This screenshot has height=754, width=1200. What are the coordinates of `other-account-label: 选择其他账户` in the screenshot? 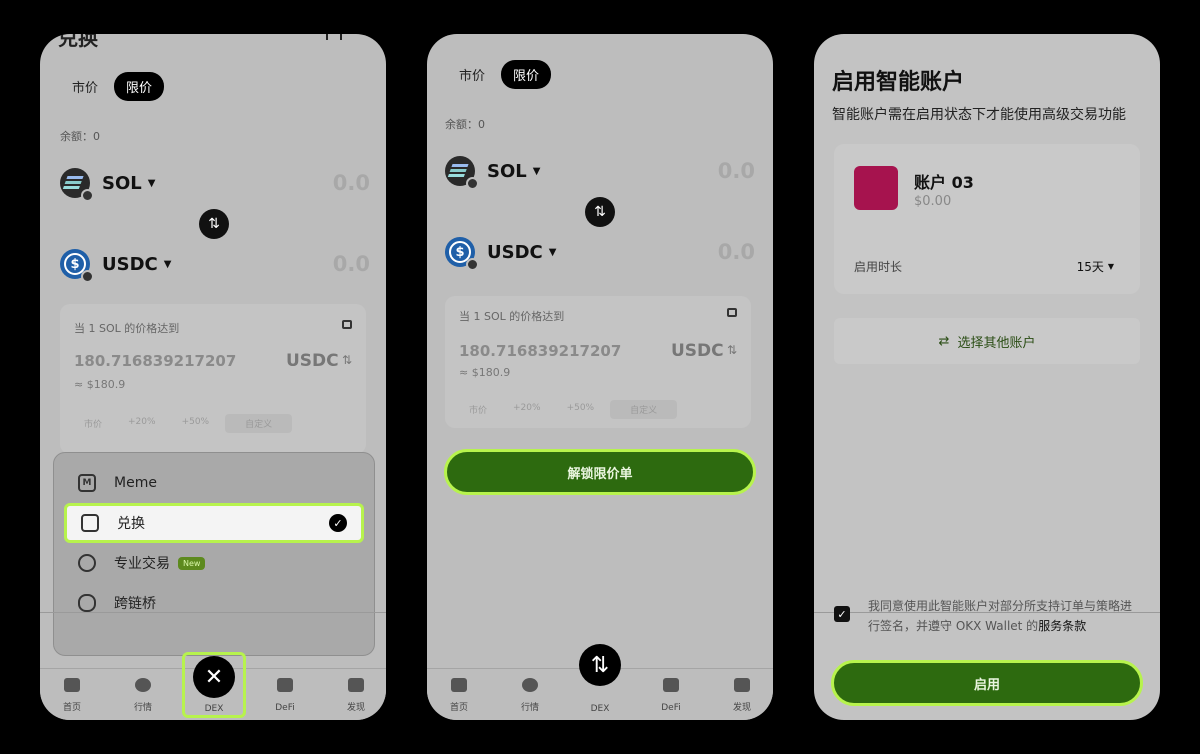 It's located at (996, 343).